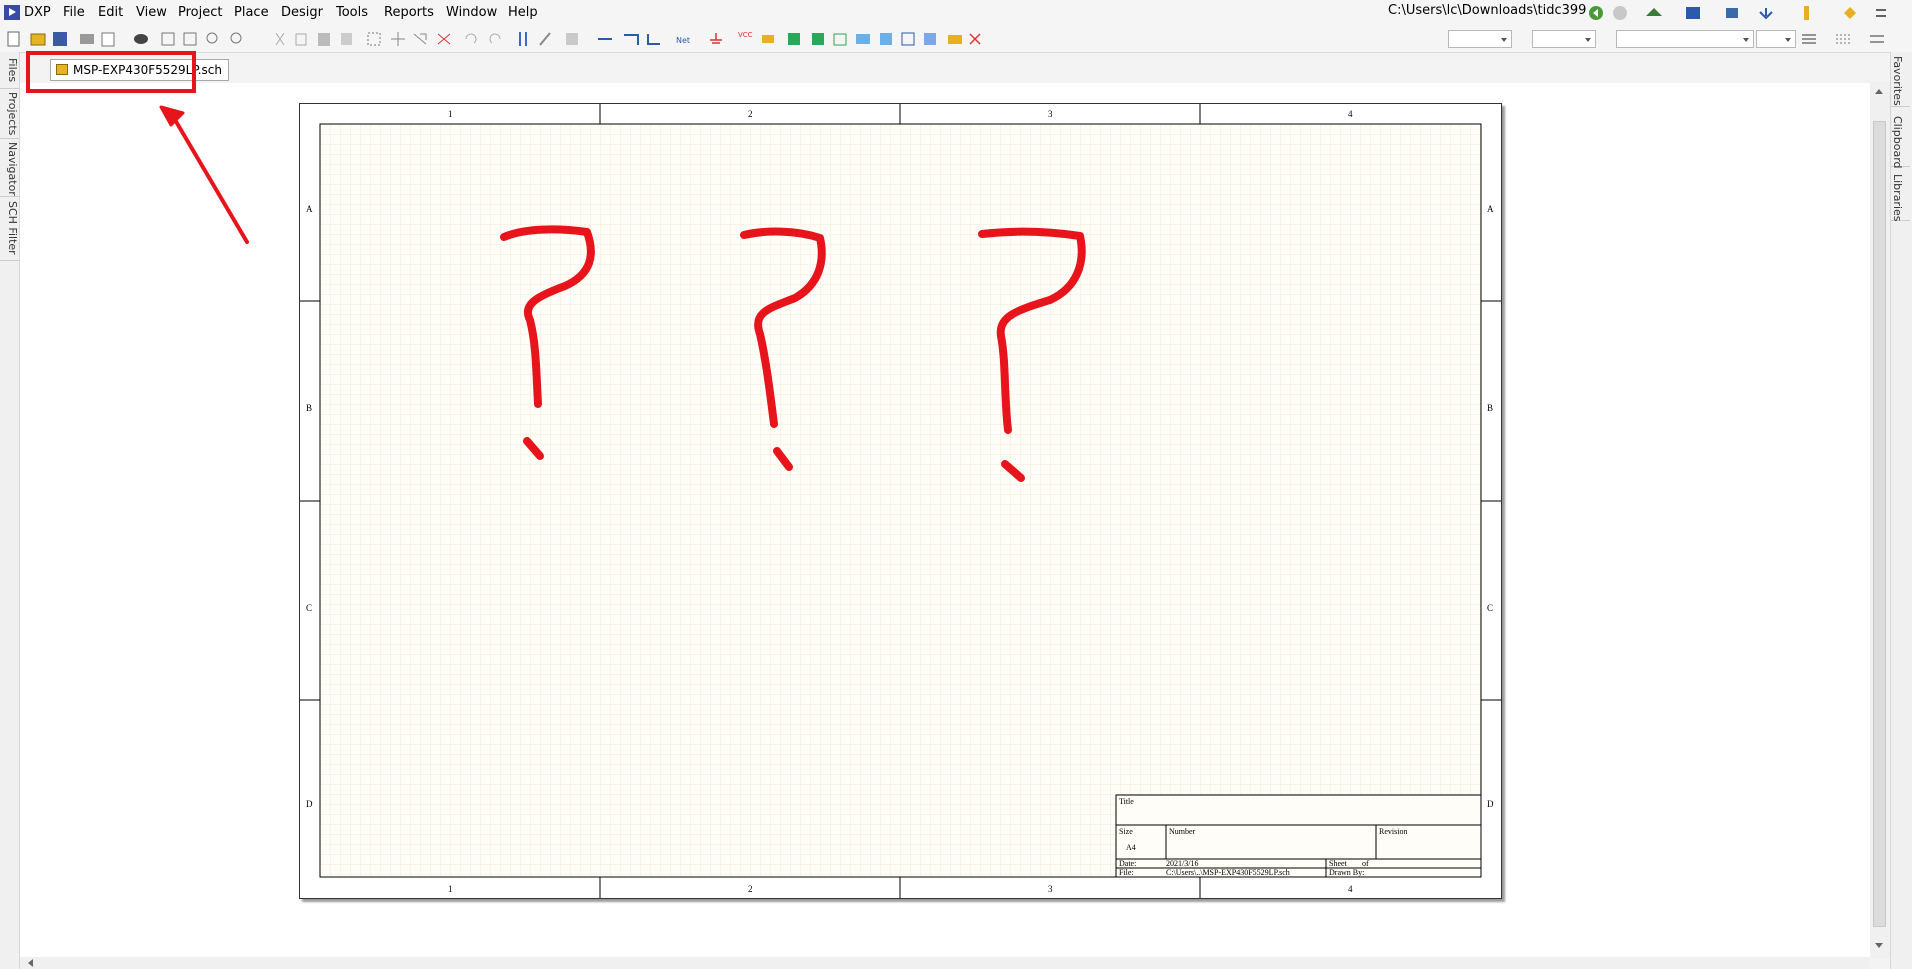 This screenshot has height=969, width=1912. I want to click on zoom-dropdown-icon, so click(236, 38).